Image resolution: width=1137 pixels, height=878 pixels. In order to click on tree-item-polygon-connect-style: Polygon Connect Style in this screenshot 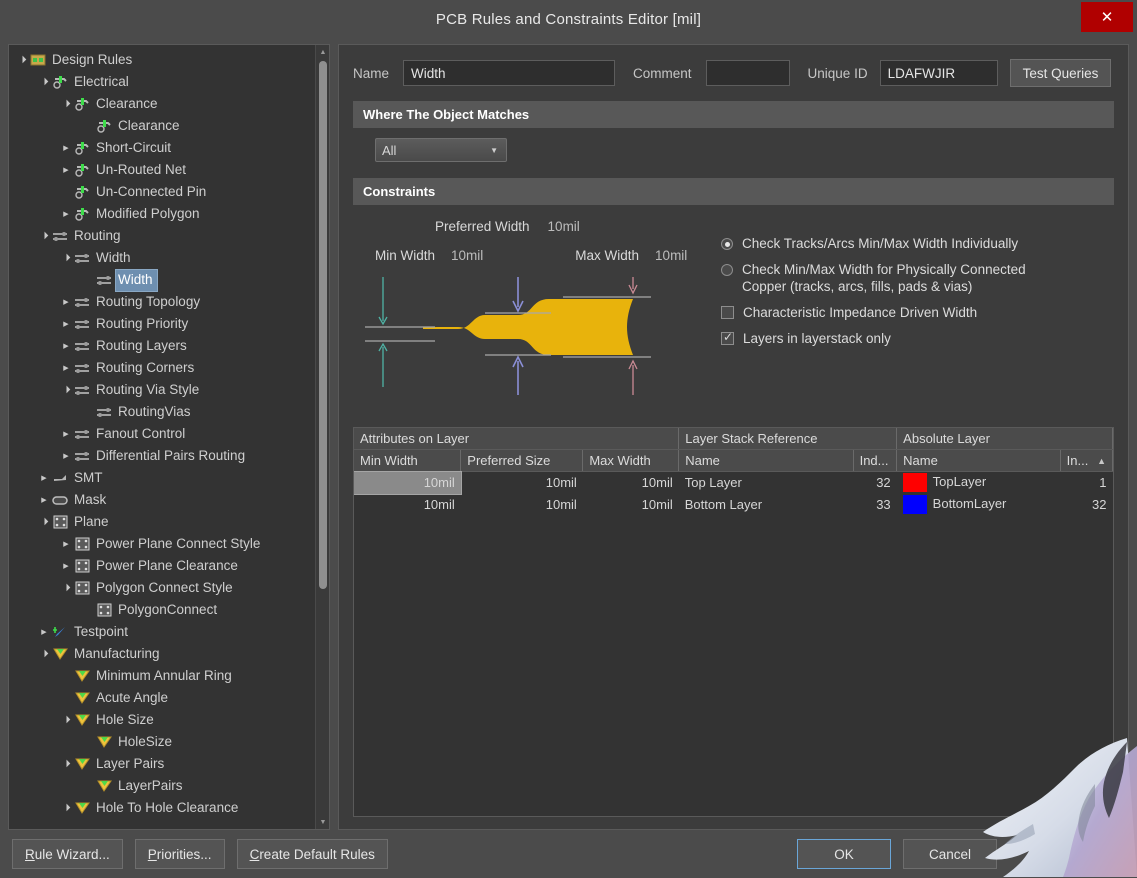, I will do `click(162, 588)`.